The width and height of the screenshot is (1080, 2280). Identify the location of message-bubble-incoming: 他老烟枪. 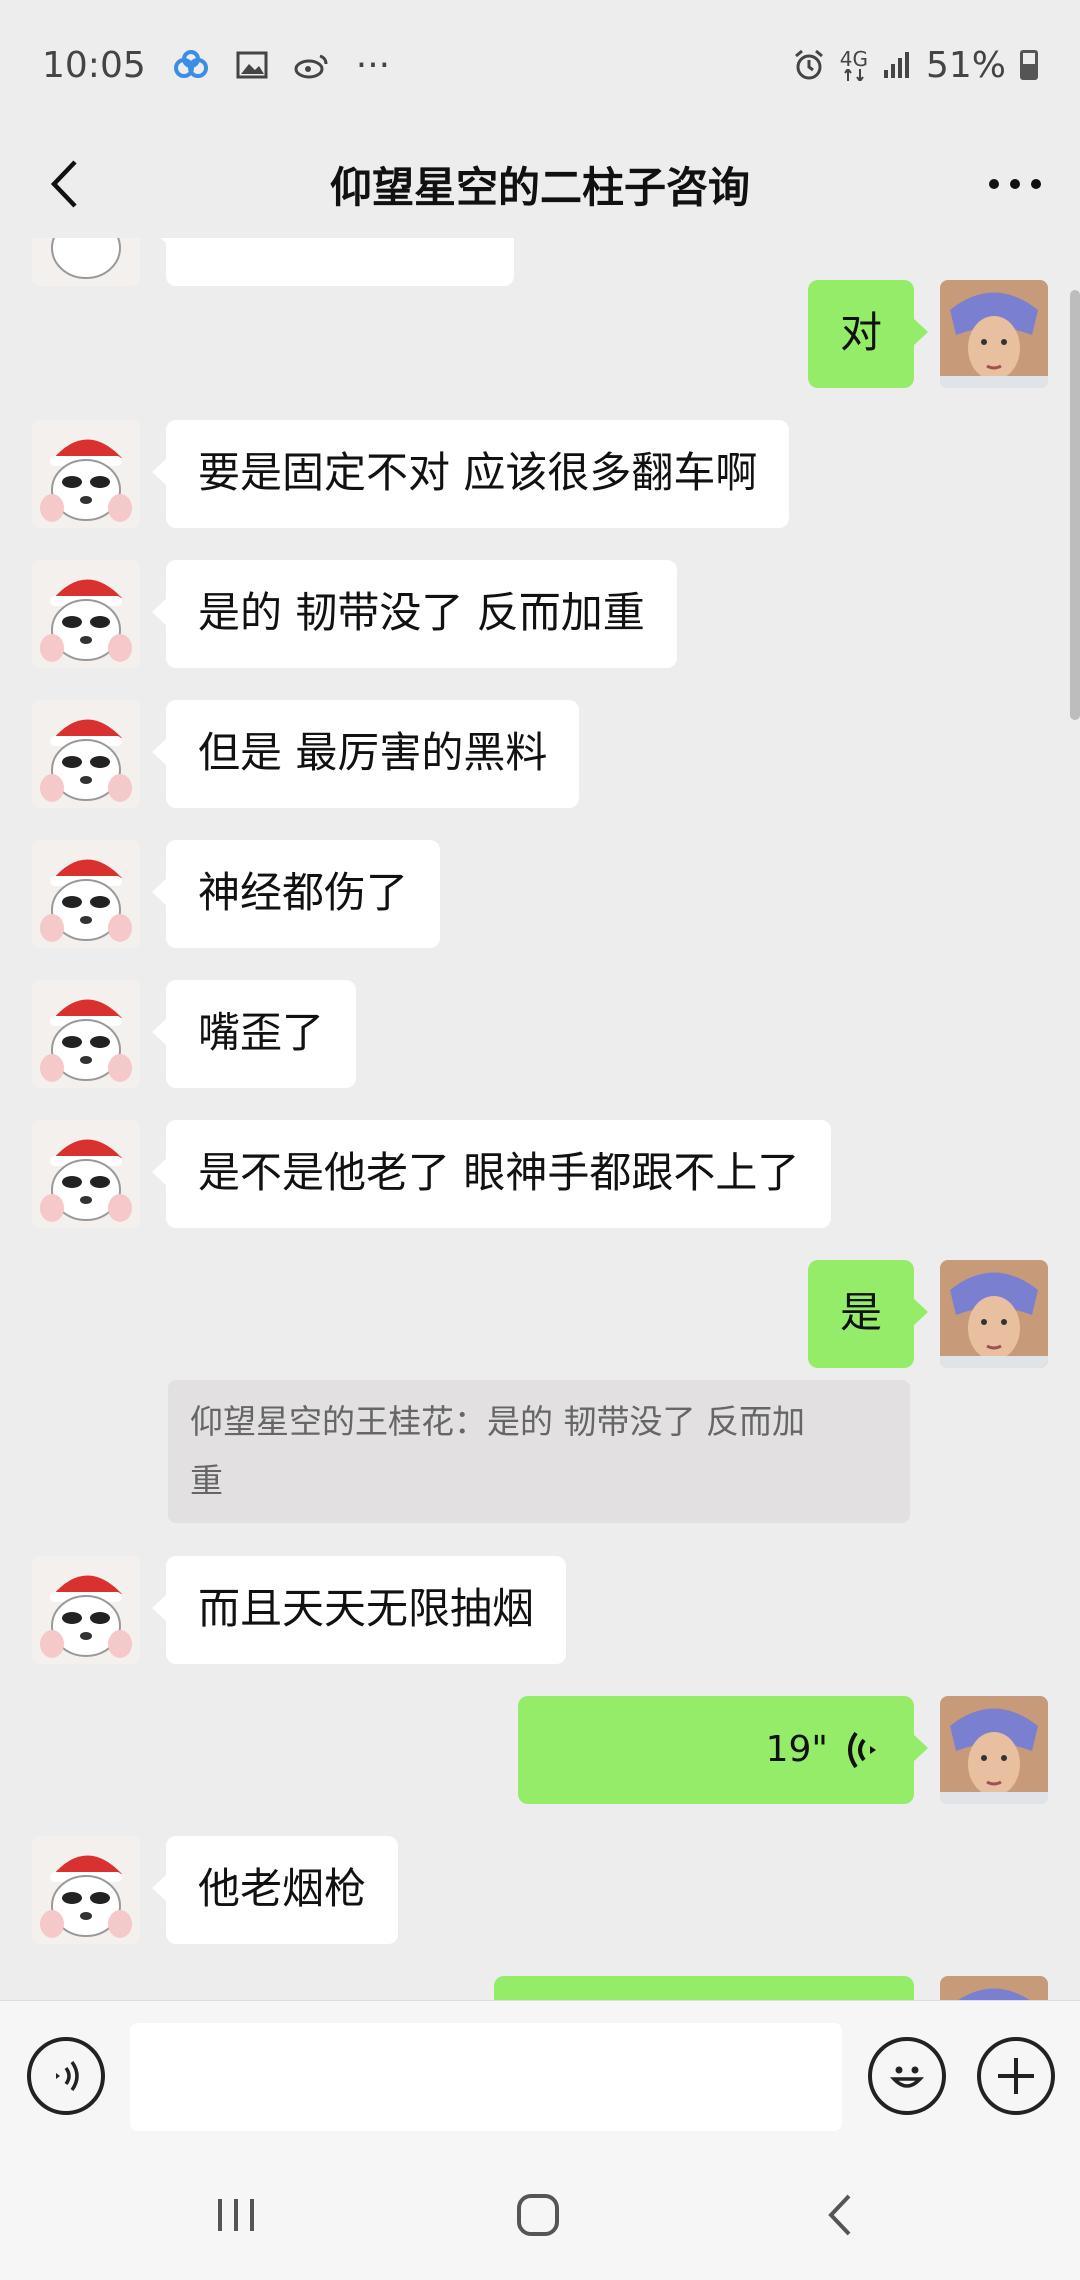
(275, 1890).